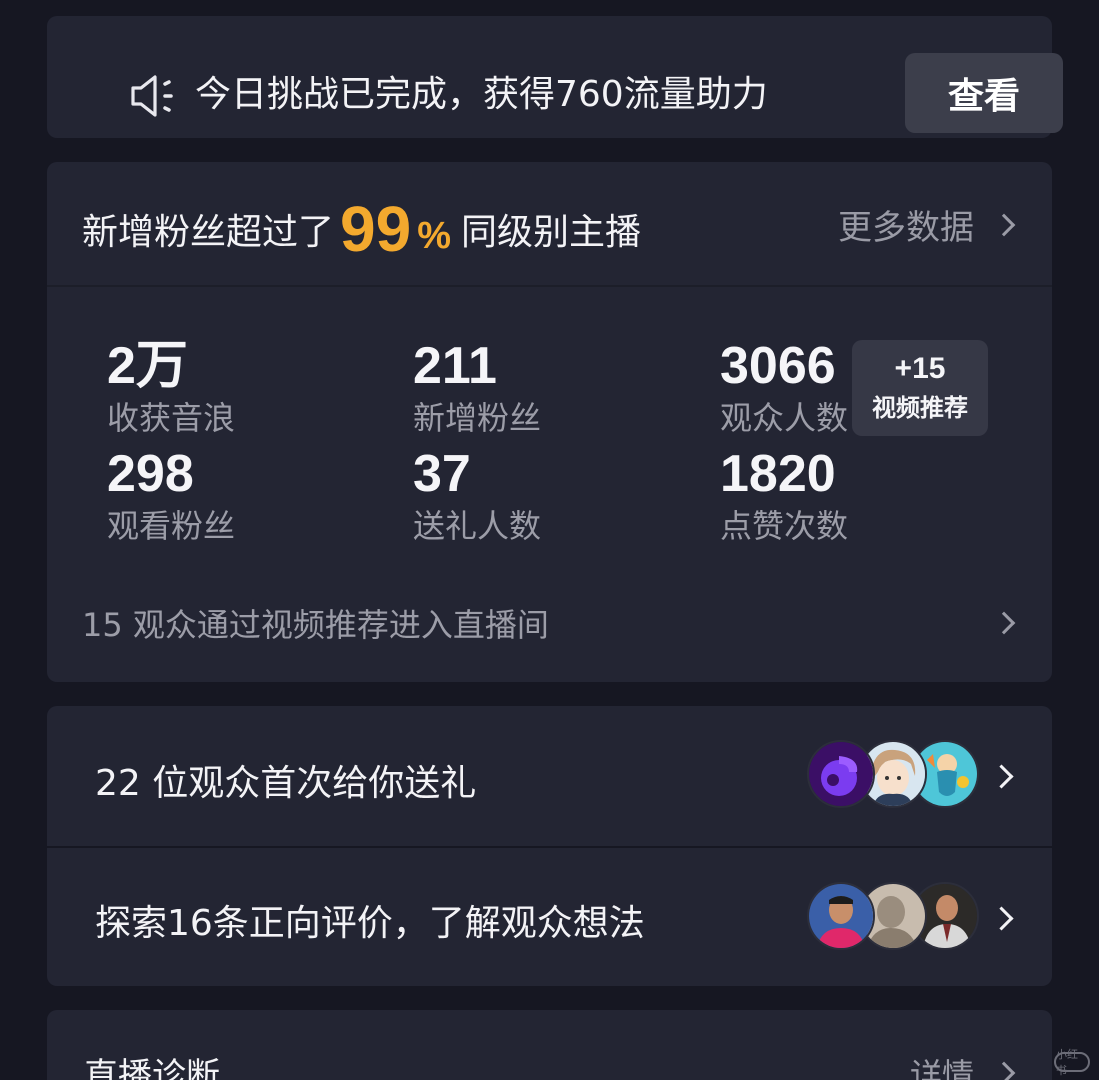 The width and height of the screenshot is (1099, 1080). Describe the element at coordinates (841, 774) in the screenshot. I see `avatar-purple-logo` at that location.